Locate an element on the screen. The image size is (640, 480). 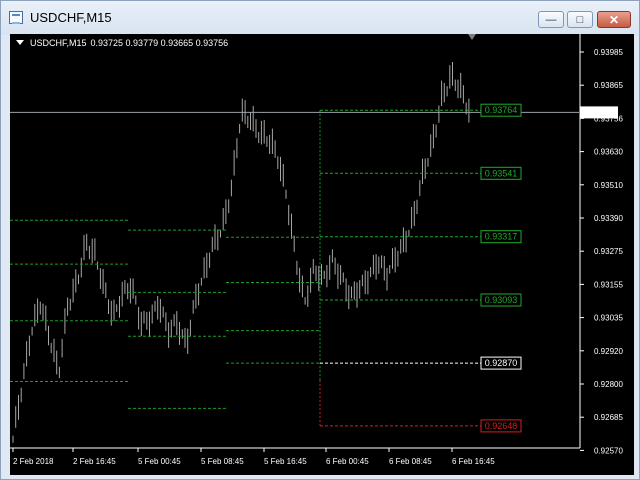
price-tick-label: 0.93630 is located at coordinates (608, 152).